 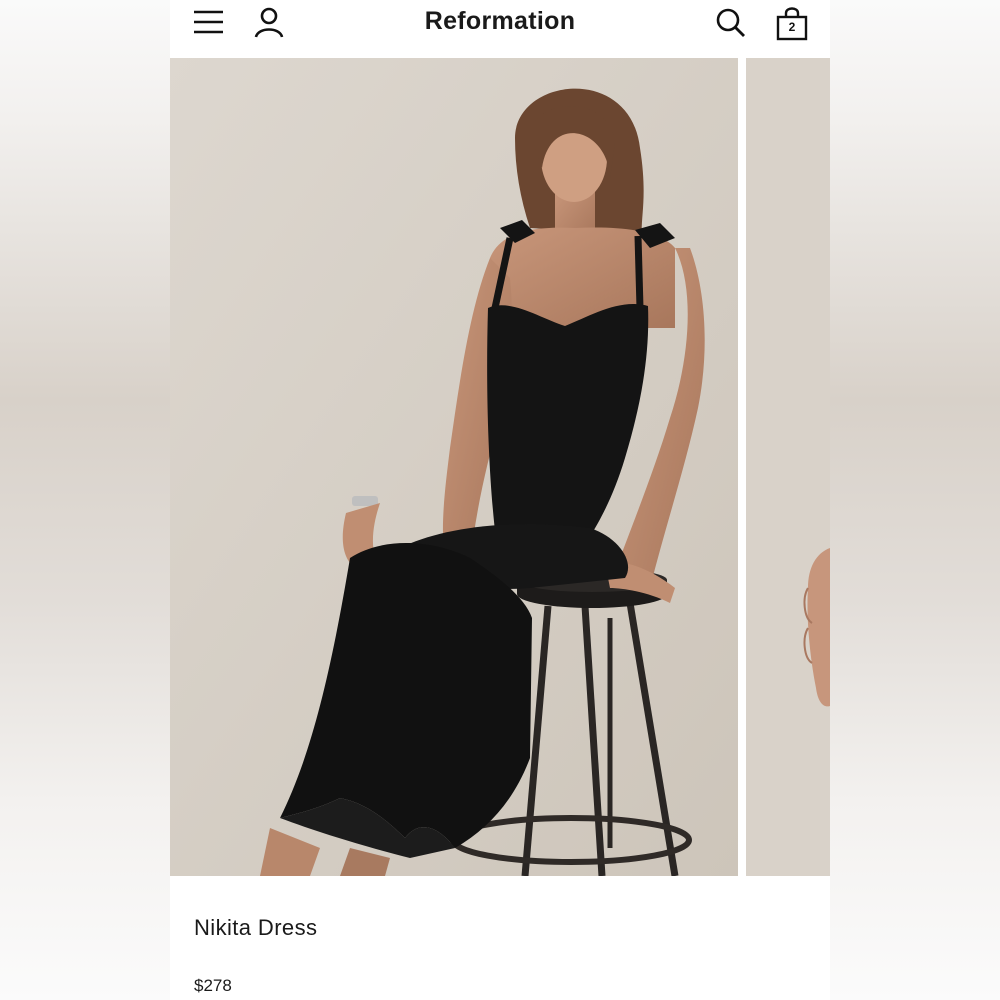 I want to click on product-title: Nikita Dress, so click(x=255, y=928).